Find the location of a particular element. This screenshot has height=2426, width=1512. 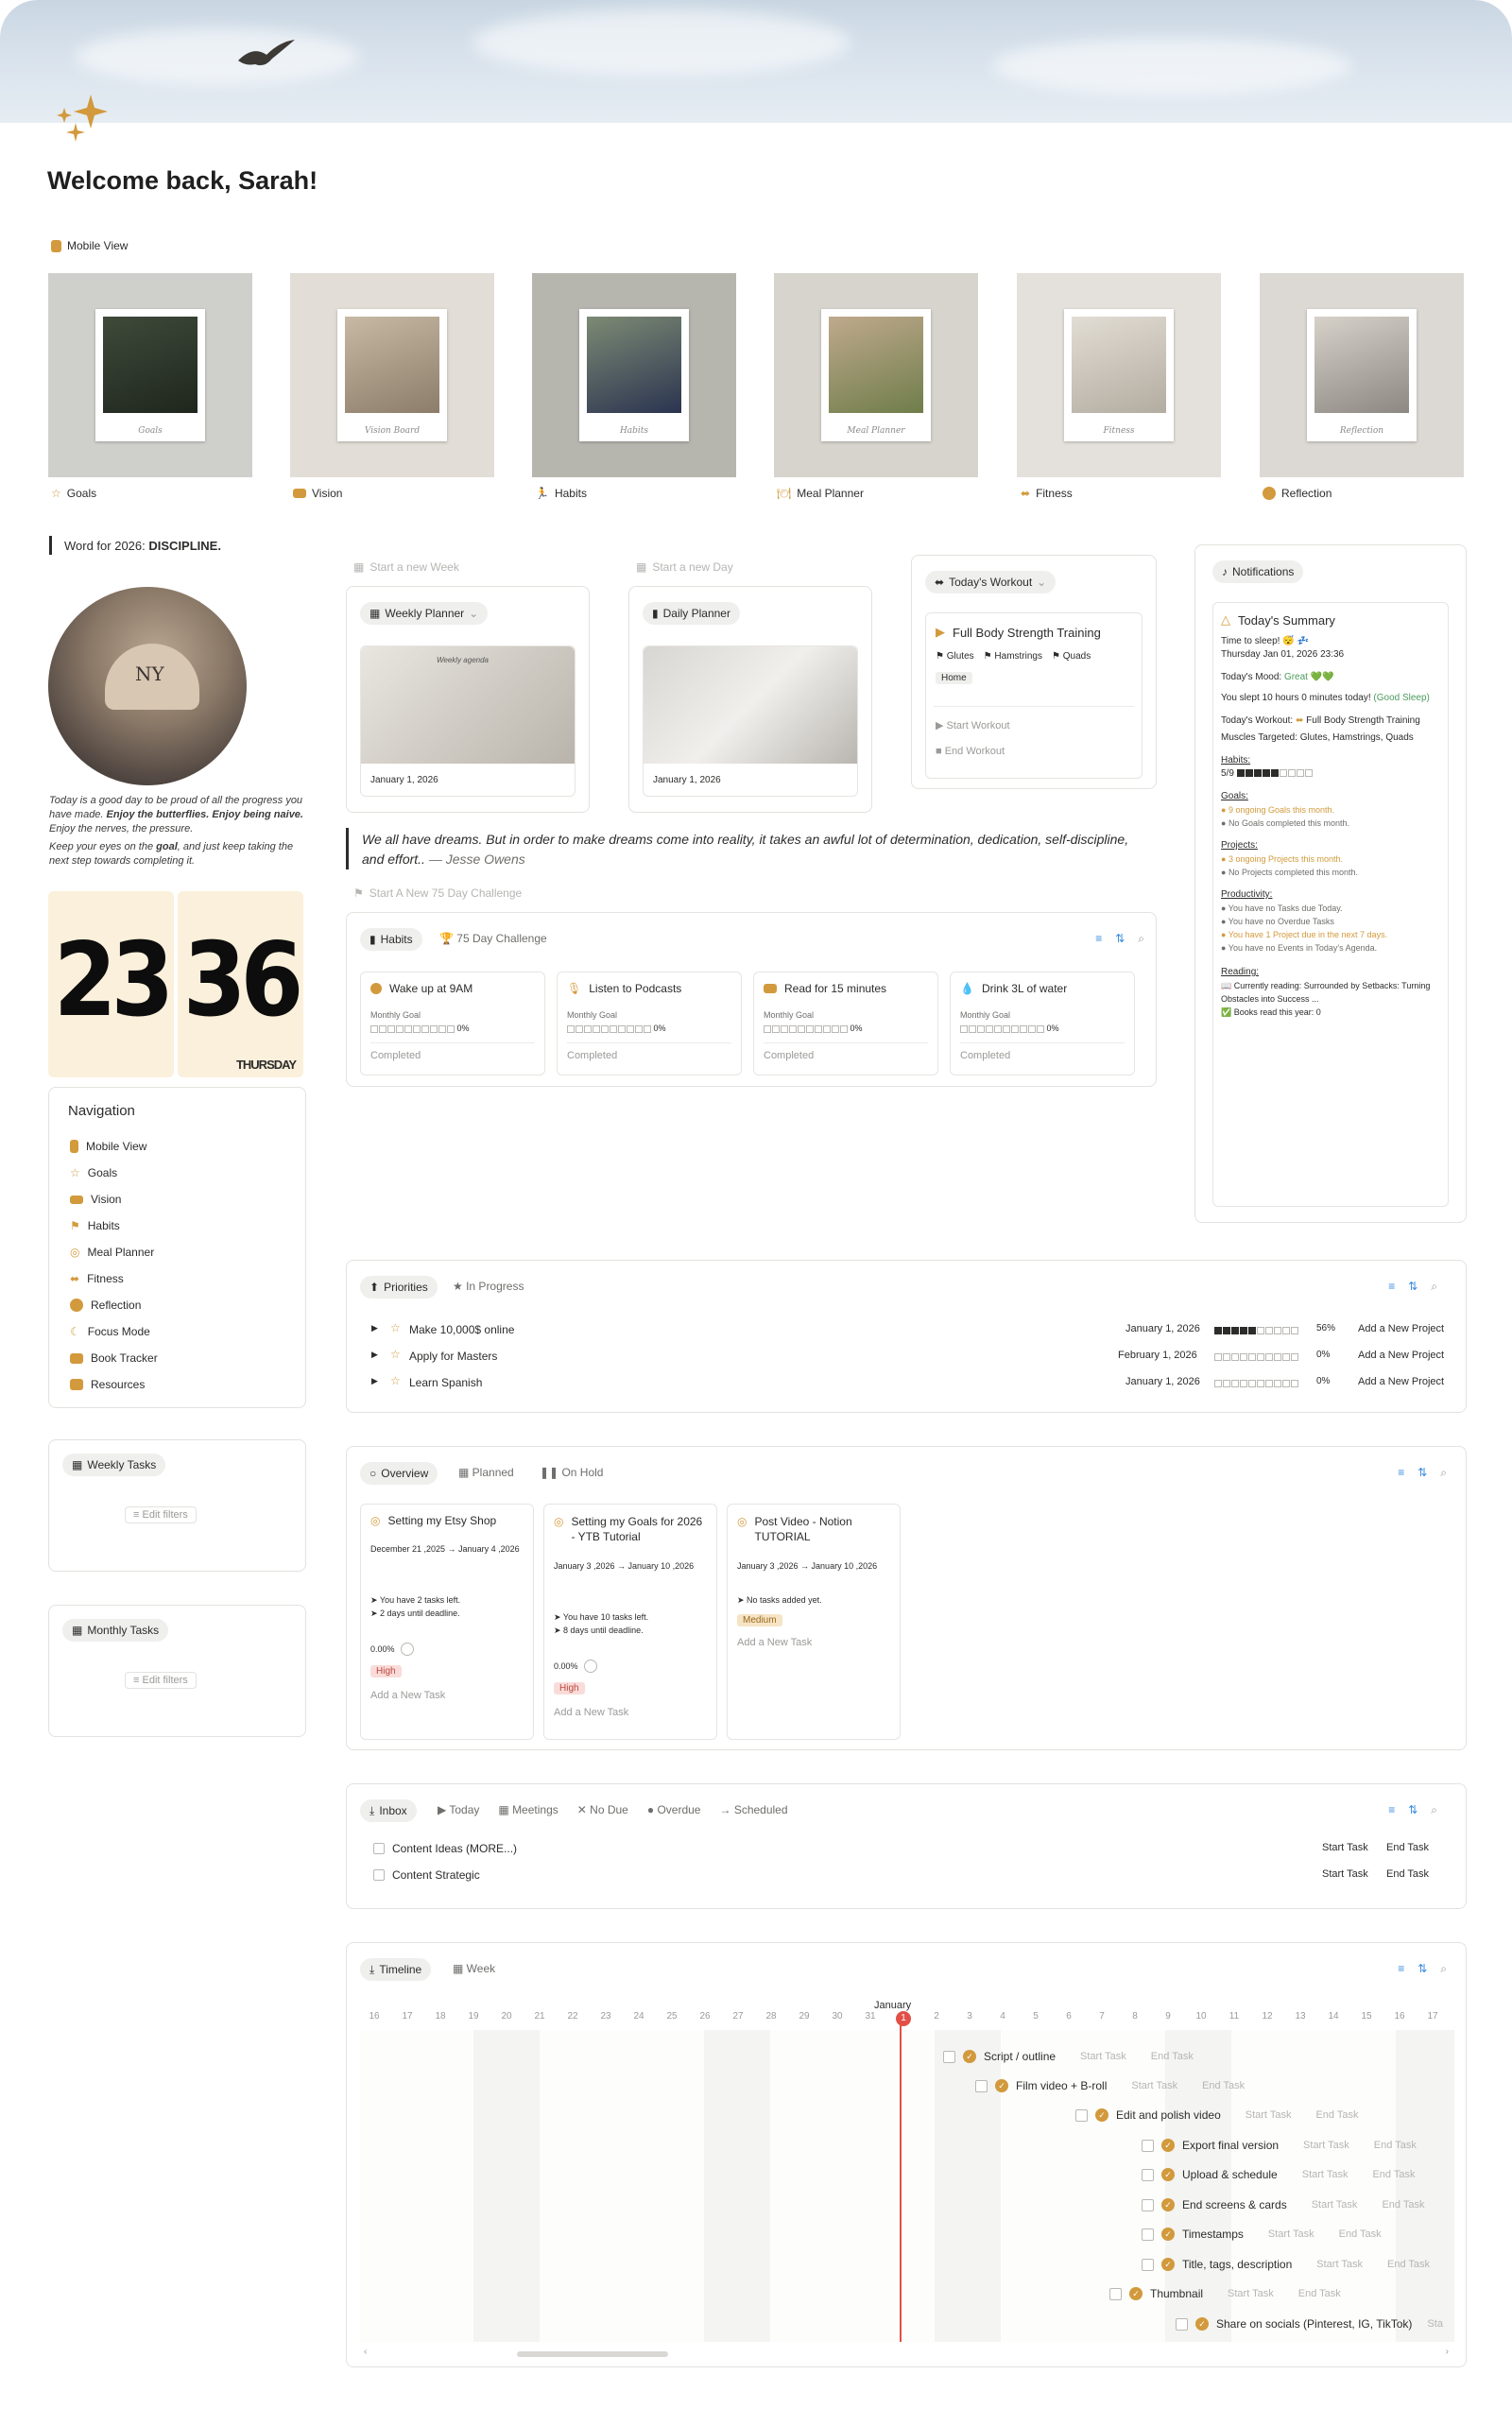

tab-on-hold: ❚❚ On Hold is located at coordinates (571, 1472).